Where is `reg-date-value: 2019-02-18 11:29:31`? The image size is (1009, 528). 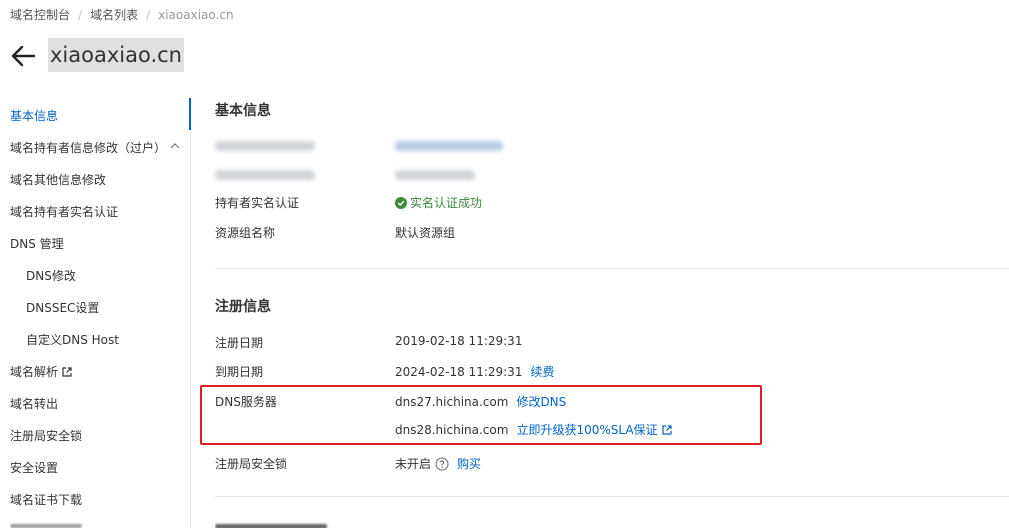
reg-date-value: 2019-02-18 11:29:31 is located at coordinates (459, 341).